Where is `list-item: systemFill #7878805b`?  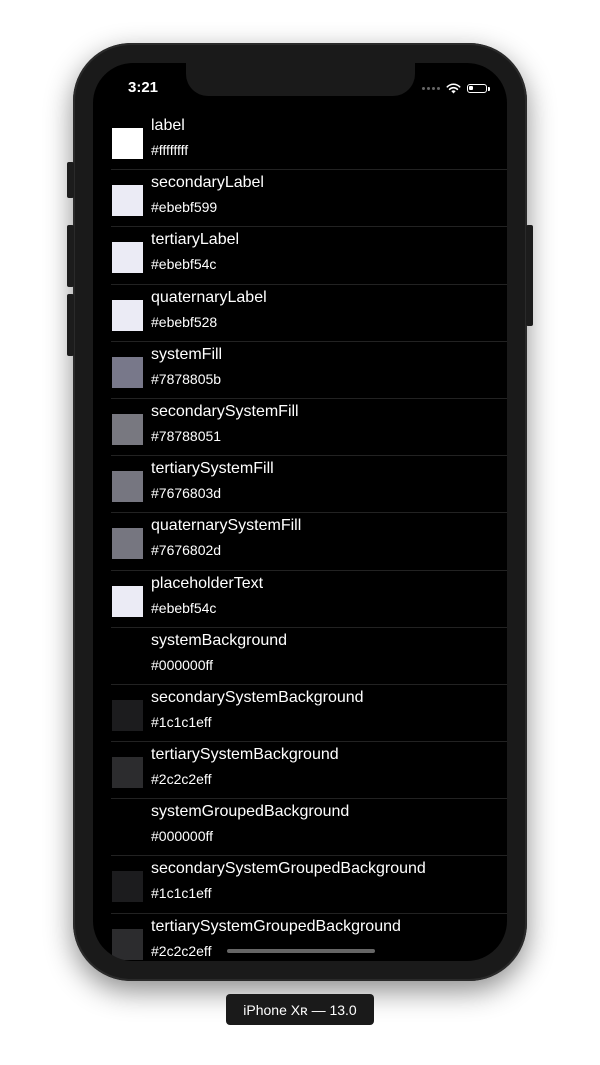
list-item: systemFill #7878805b is located at coordinates (300, 371).